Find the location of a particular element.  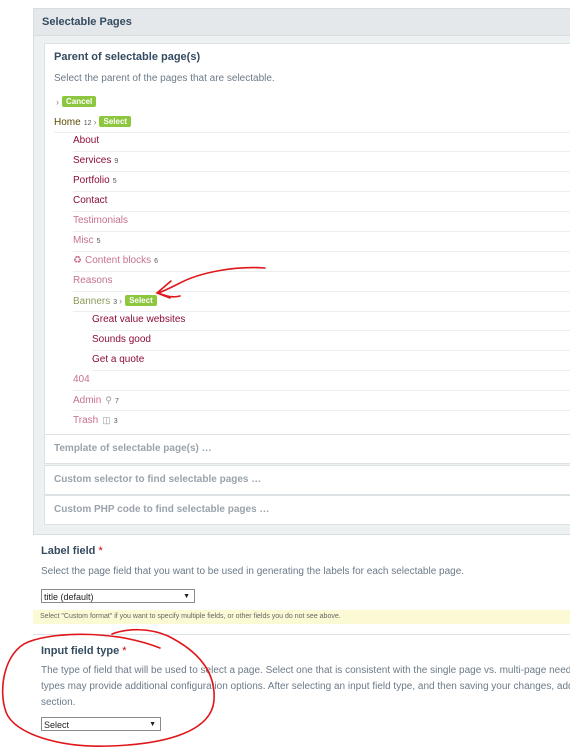

page-link-services: Services is located at coordinates (92, 160).